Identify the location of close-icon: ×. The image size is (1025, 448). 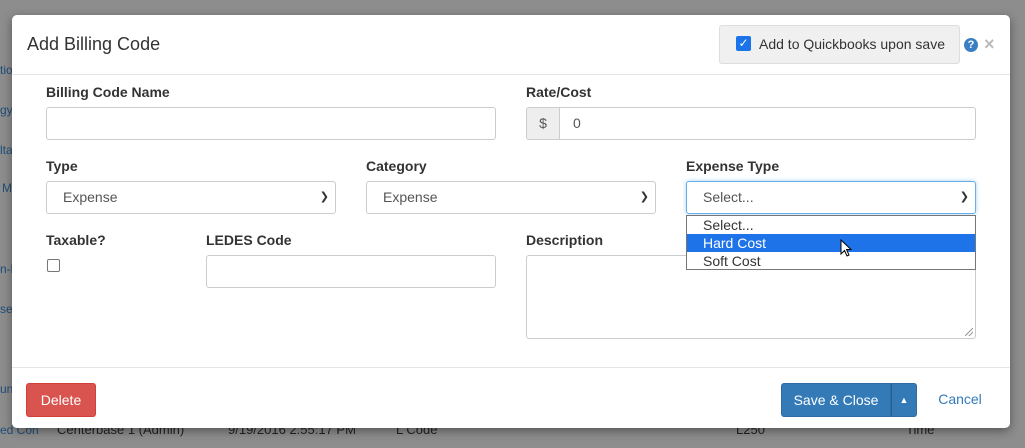
(989, 44).